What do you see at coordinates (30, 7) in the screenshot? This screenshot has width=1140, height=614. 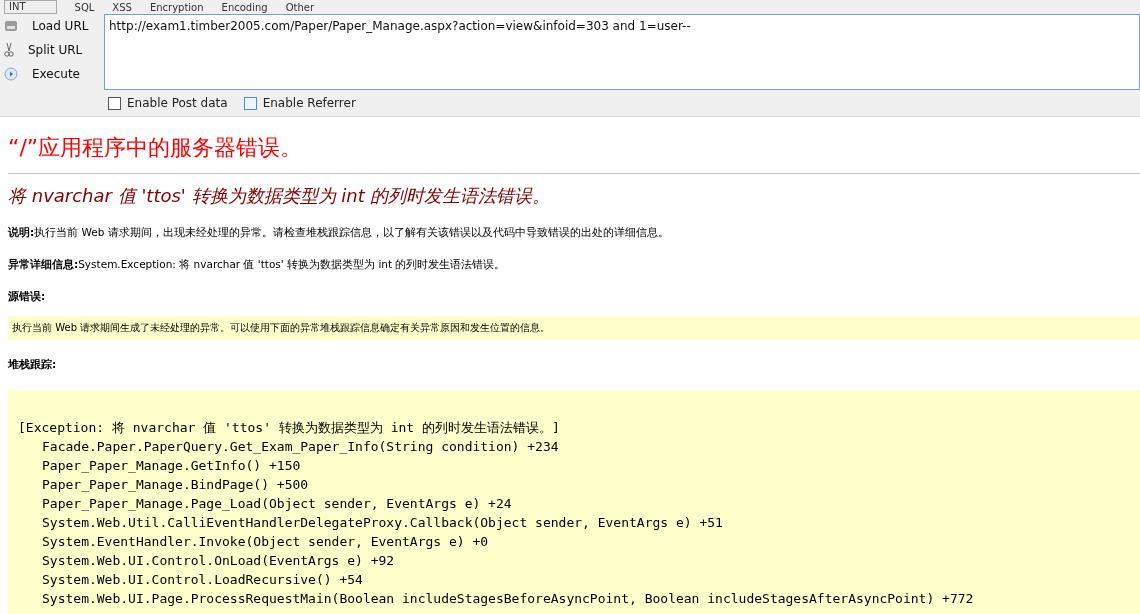 I see `injection-type-dropdown: INT` at bounding box center [30, 7].